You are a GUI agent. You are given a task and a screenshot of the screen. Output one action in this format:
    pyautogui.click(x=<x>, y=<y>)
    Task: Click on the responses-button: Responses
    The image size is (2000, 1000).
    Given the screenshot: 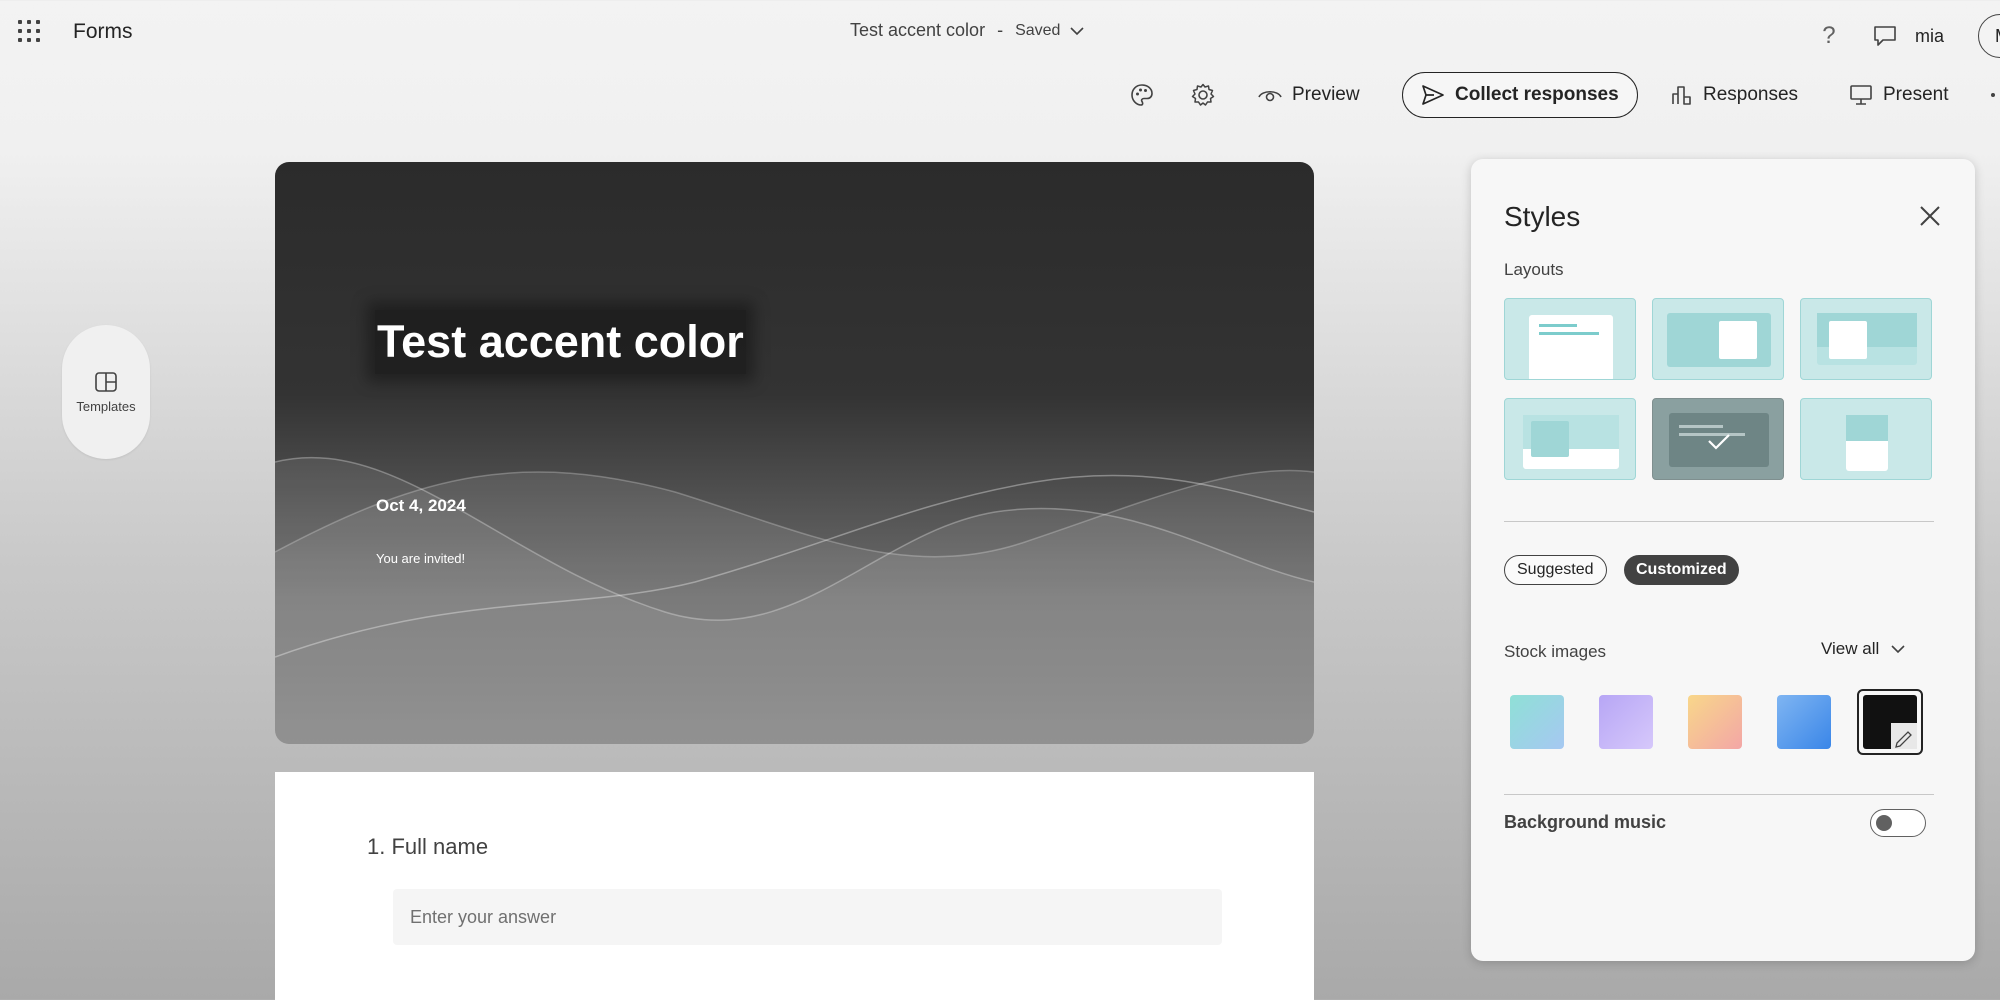 What is the action you would take?
    pyautogui.click(x=1734, y=95)
    